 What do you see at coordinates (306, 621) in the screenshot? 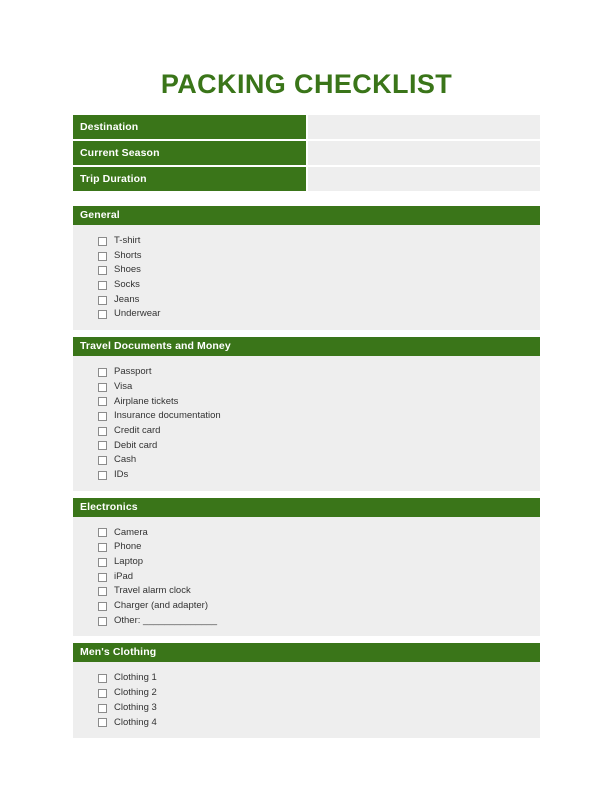
I see `checklist-item: Other: ______________` at bounding box center [306, 621].